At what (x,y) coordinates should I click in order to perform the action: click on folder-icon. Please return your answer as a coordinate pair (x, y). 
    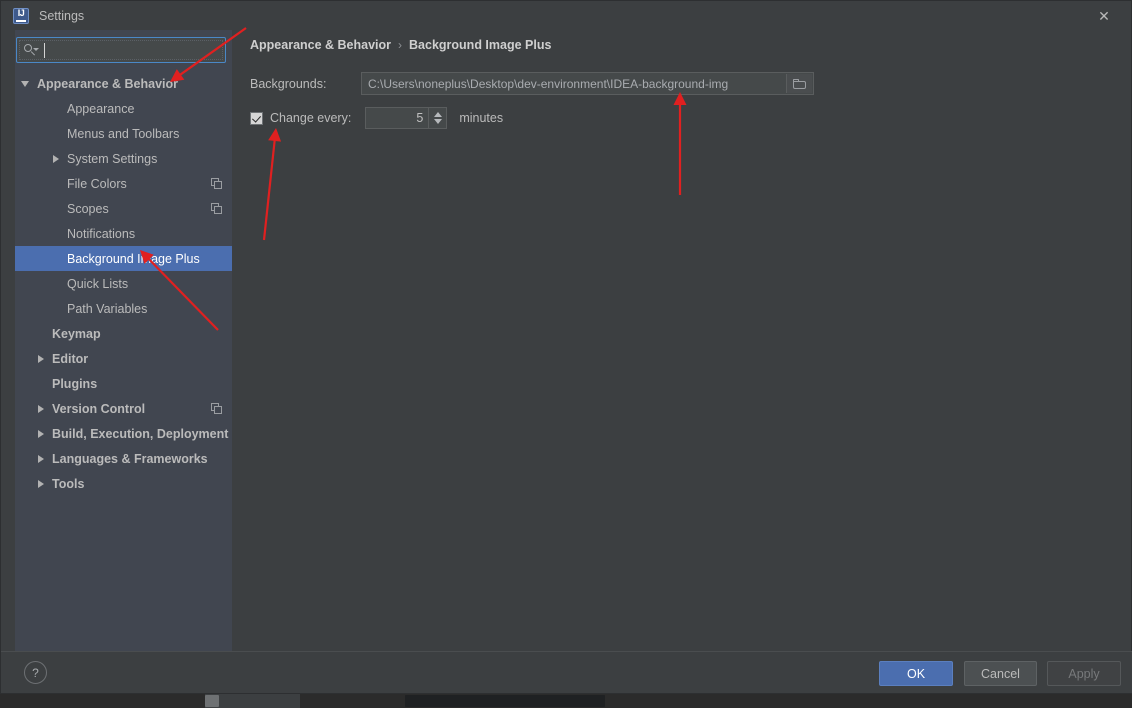
    Looking at the image, I should click on (799, 83).